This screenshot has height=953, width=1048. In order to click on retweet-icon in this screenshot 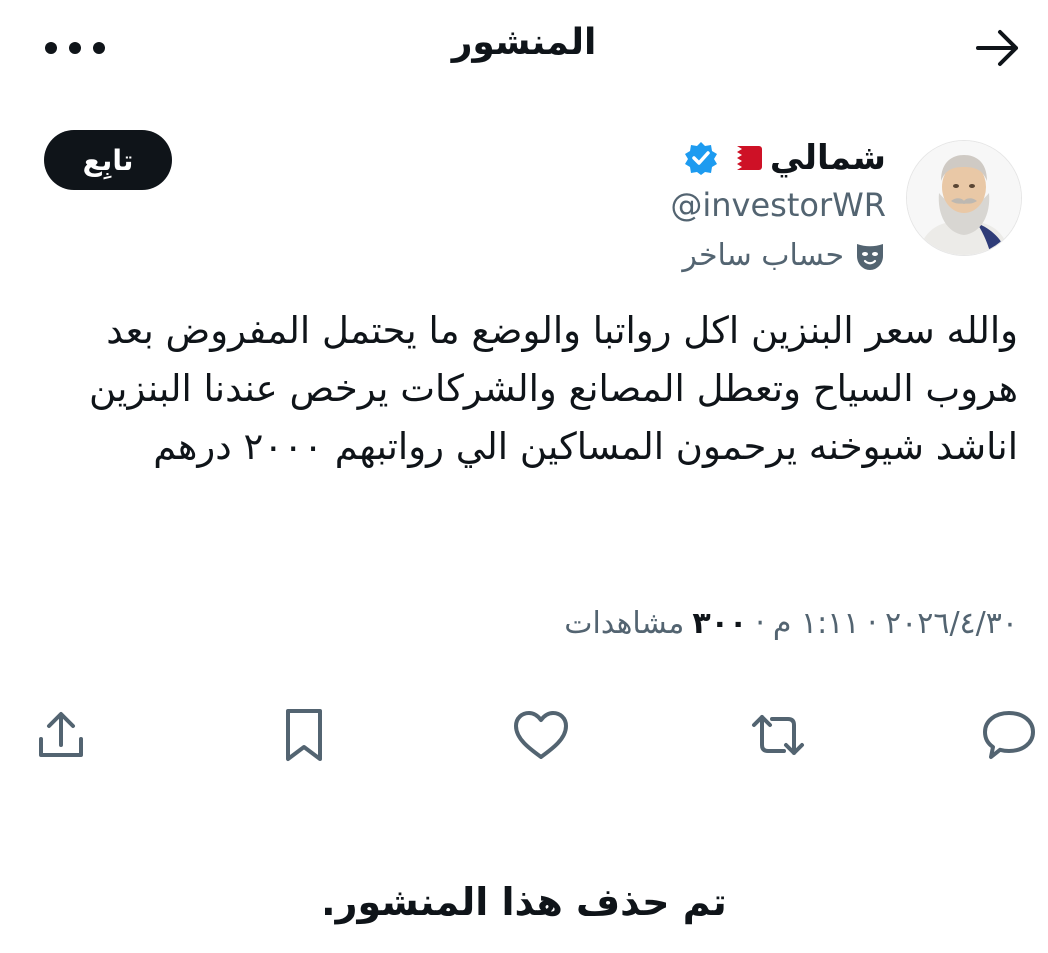, I will do `click(778, 735)`.